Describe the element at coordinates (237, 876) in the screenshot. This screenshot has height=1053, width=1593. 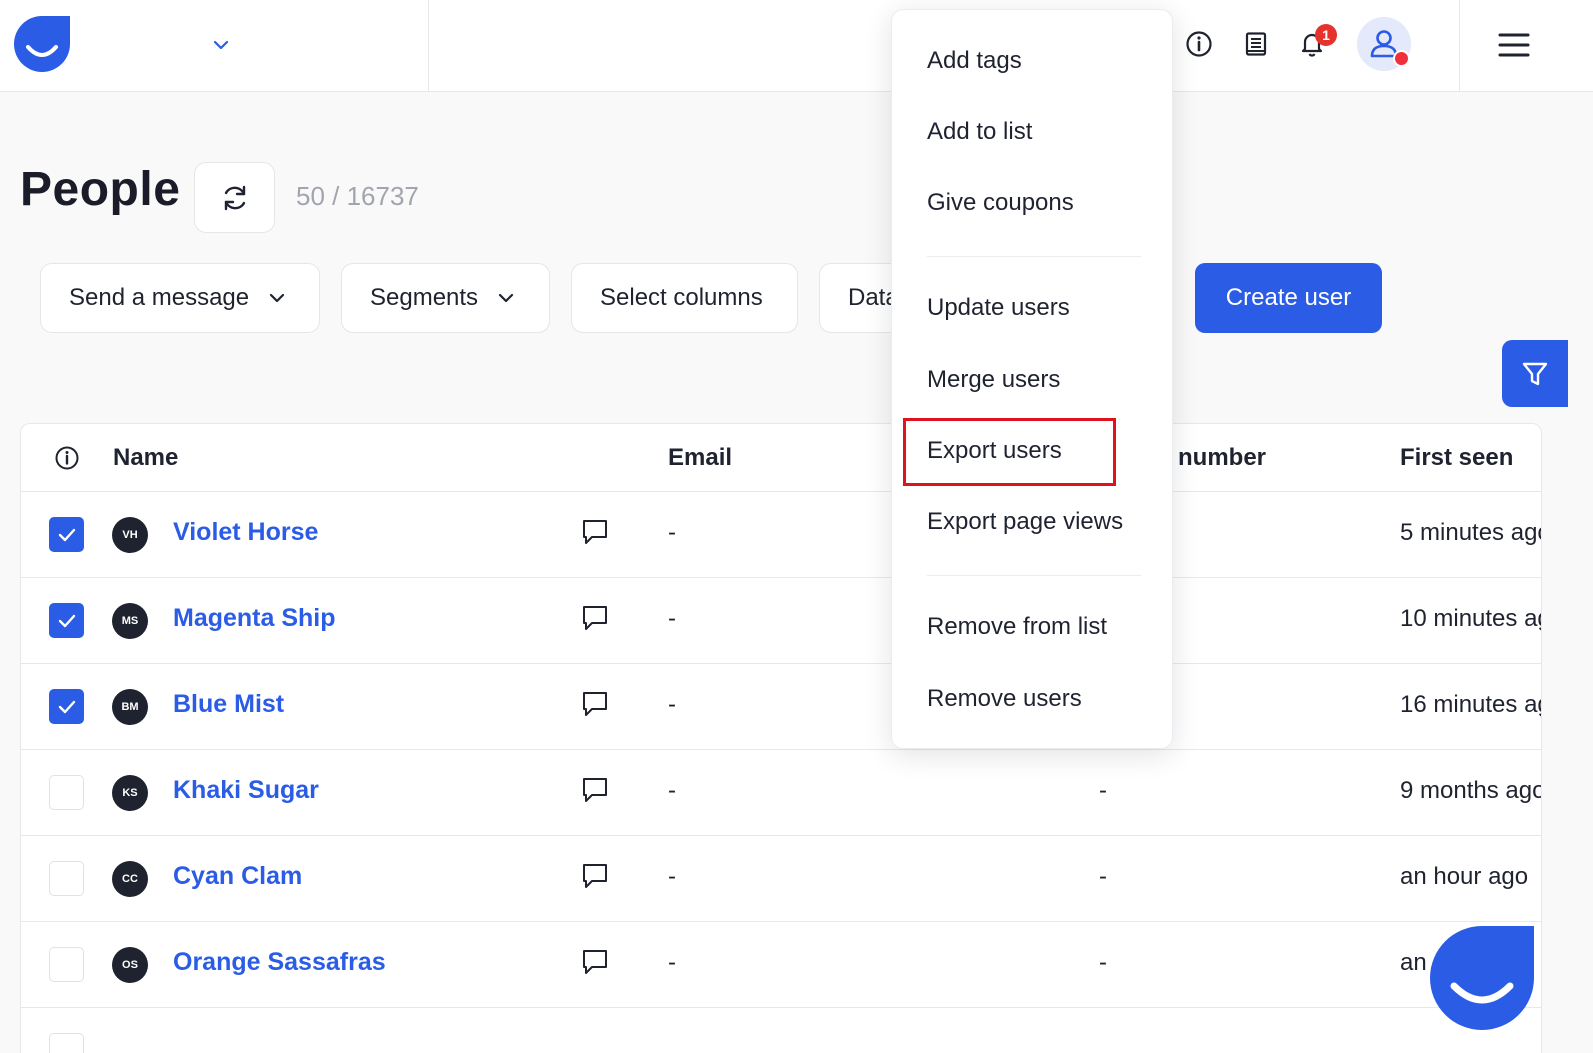
I see `user-name-link: Cyan Clam` at that location.